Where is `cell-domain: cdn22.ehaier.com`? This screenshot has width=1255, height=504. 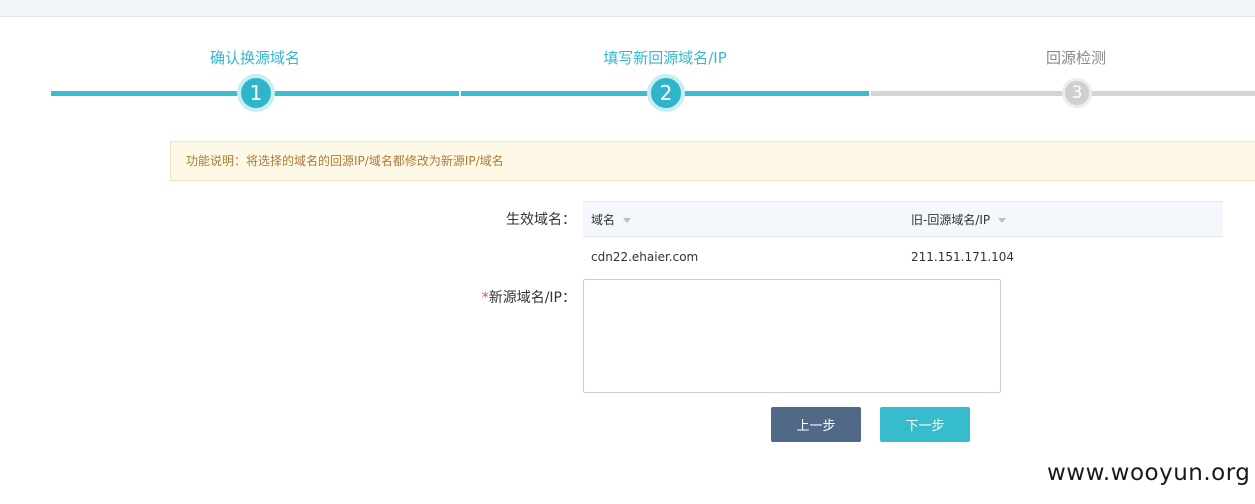 cell-domain: cdn22.ehaier.com is located at coordinates (645, 257).